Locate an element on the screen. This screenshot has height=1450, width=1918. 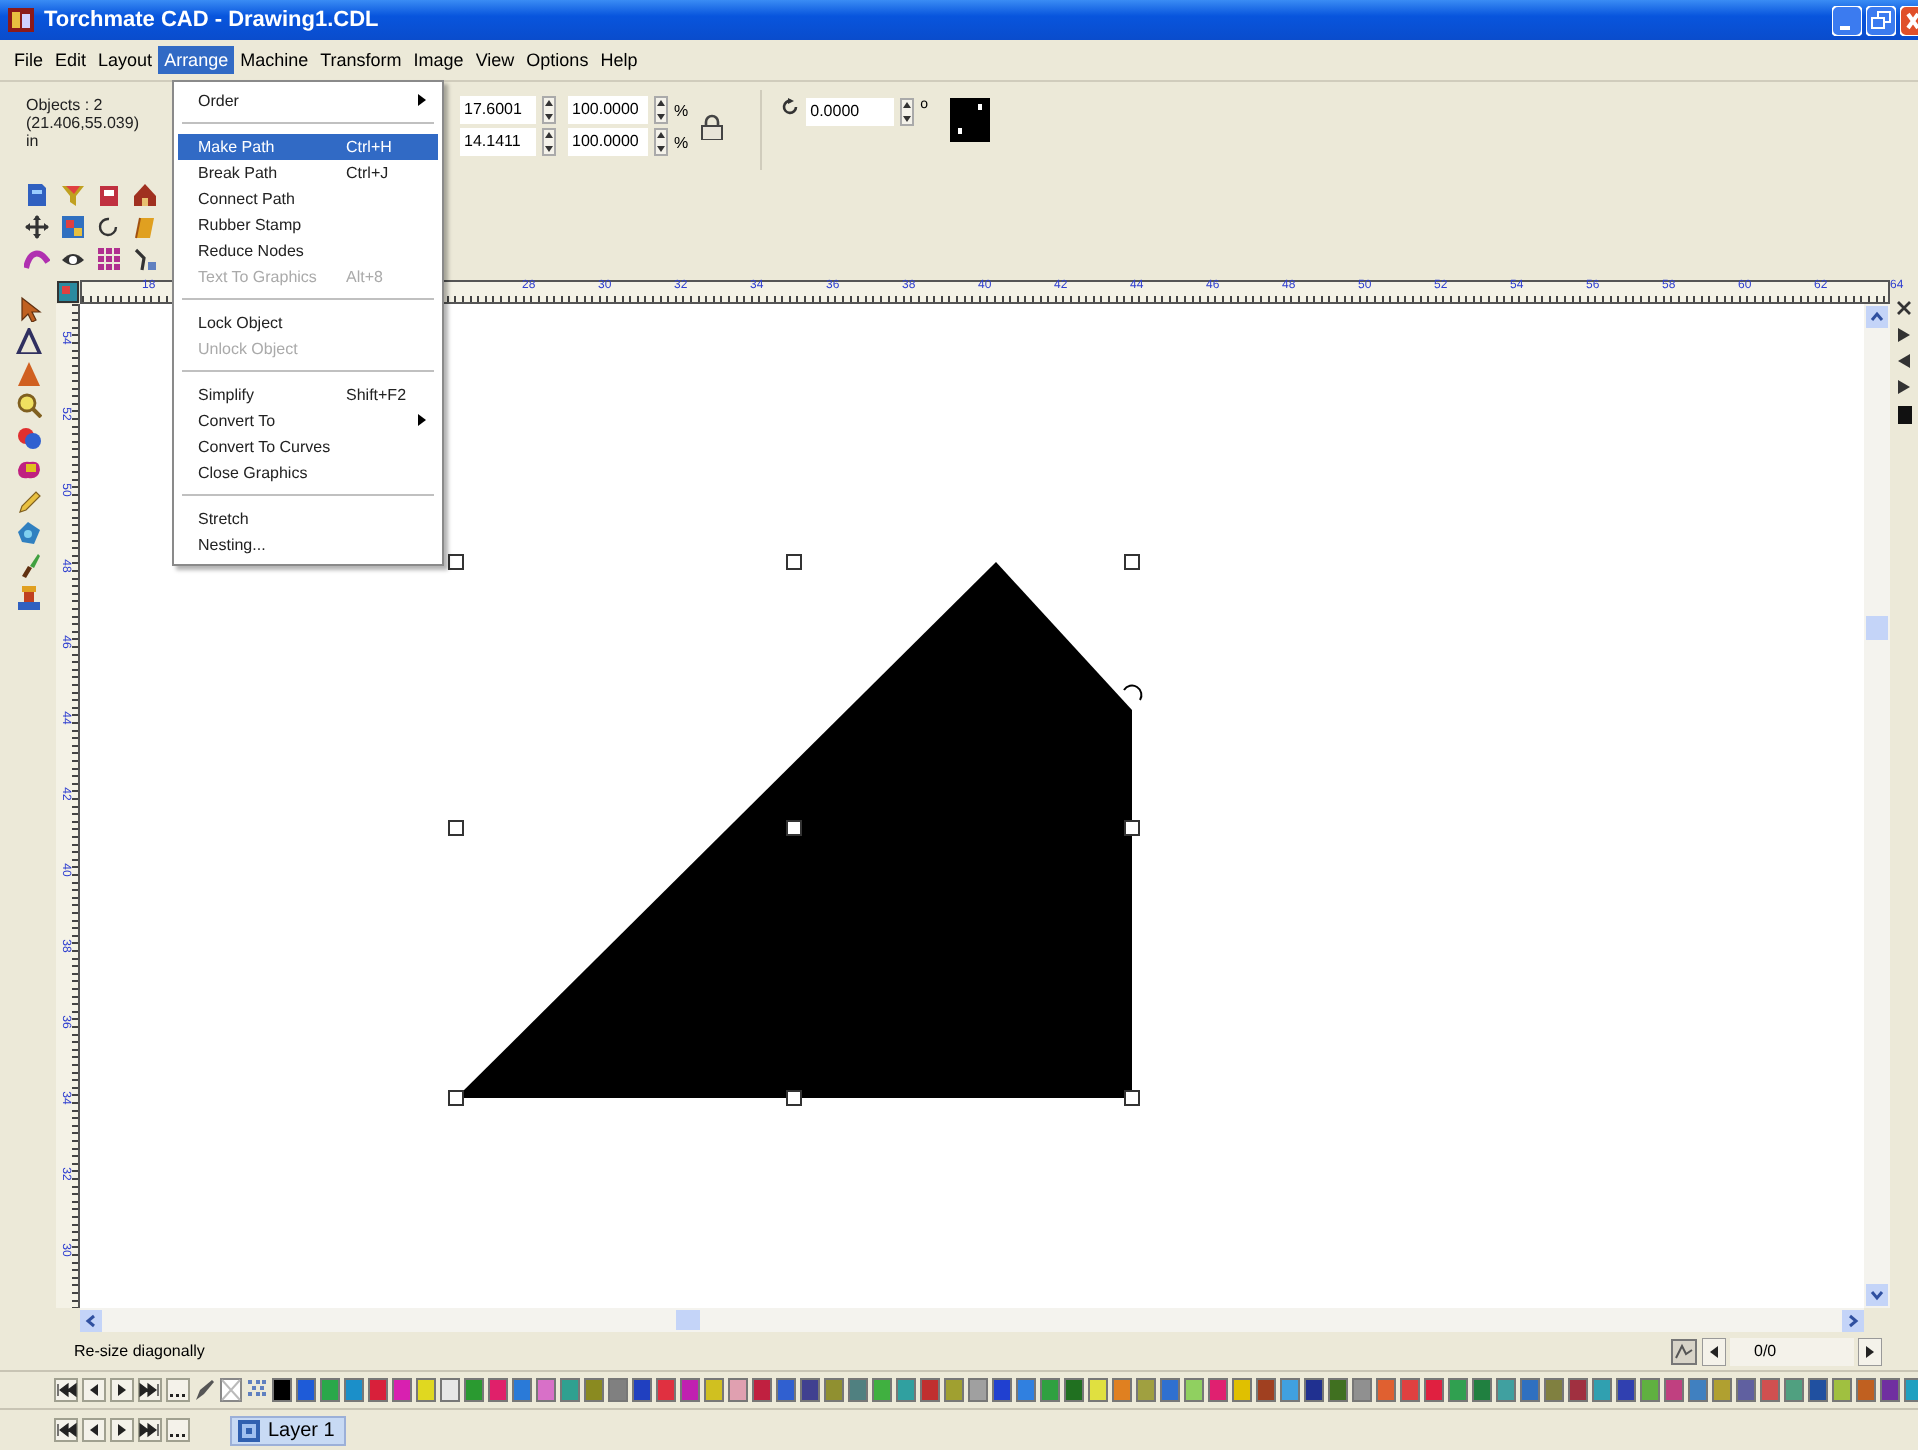
funnel-icon is located at coordinates (73, 195).